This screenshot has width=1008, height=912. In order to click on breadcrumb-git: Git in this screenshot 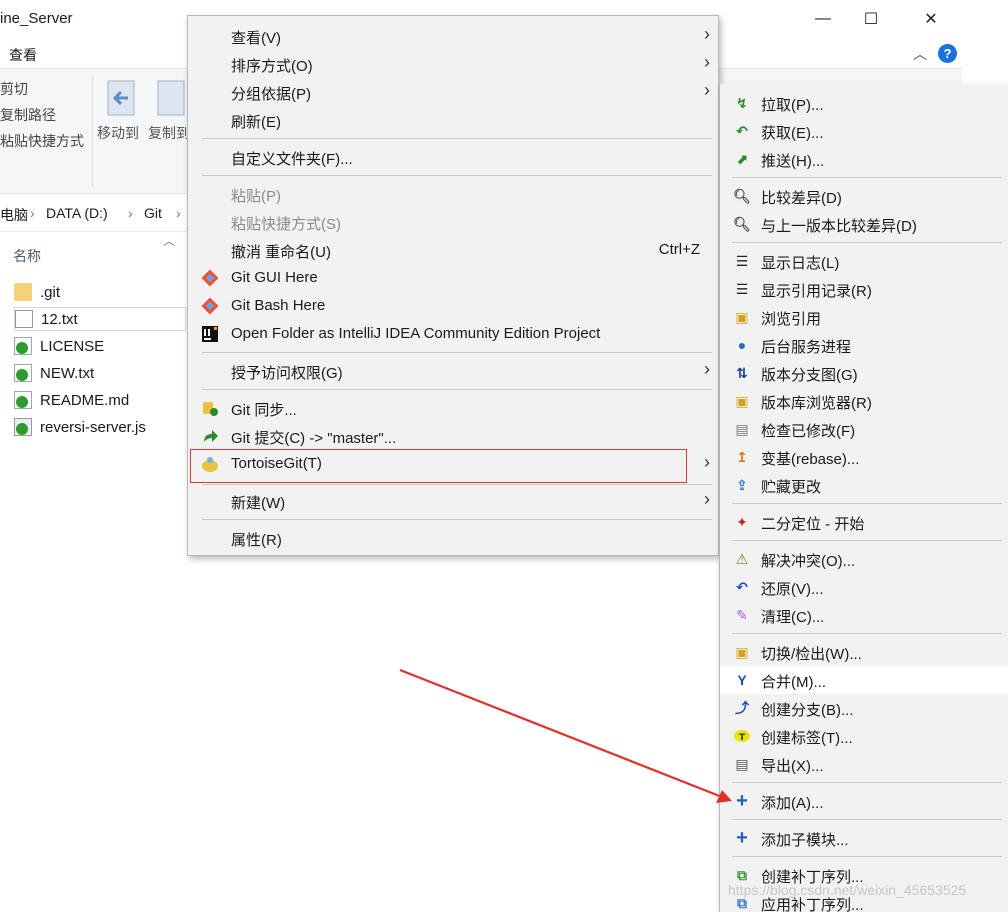, I will do `click(153, 213)`.